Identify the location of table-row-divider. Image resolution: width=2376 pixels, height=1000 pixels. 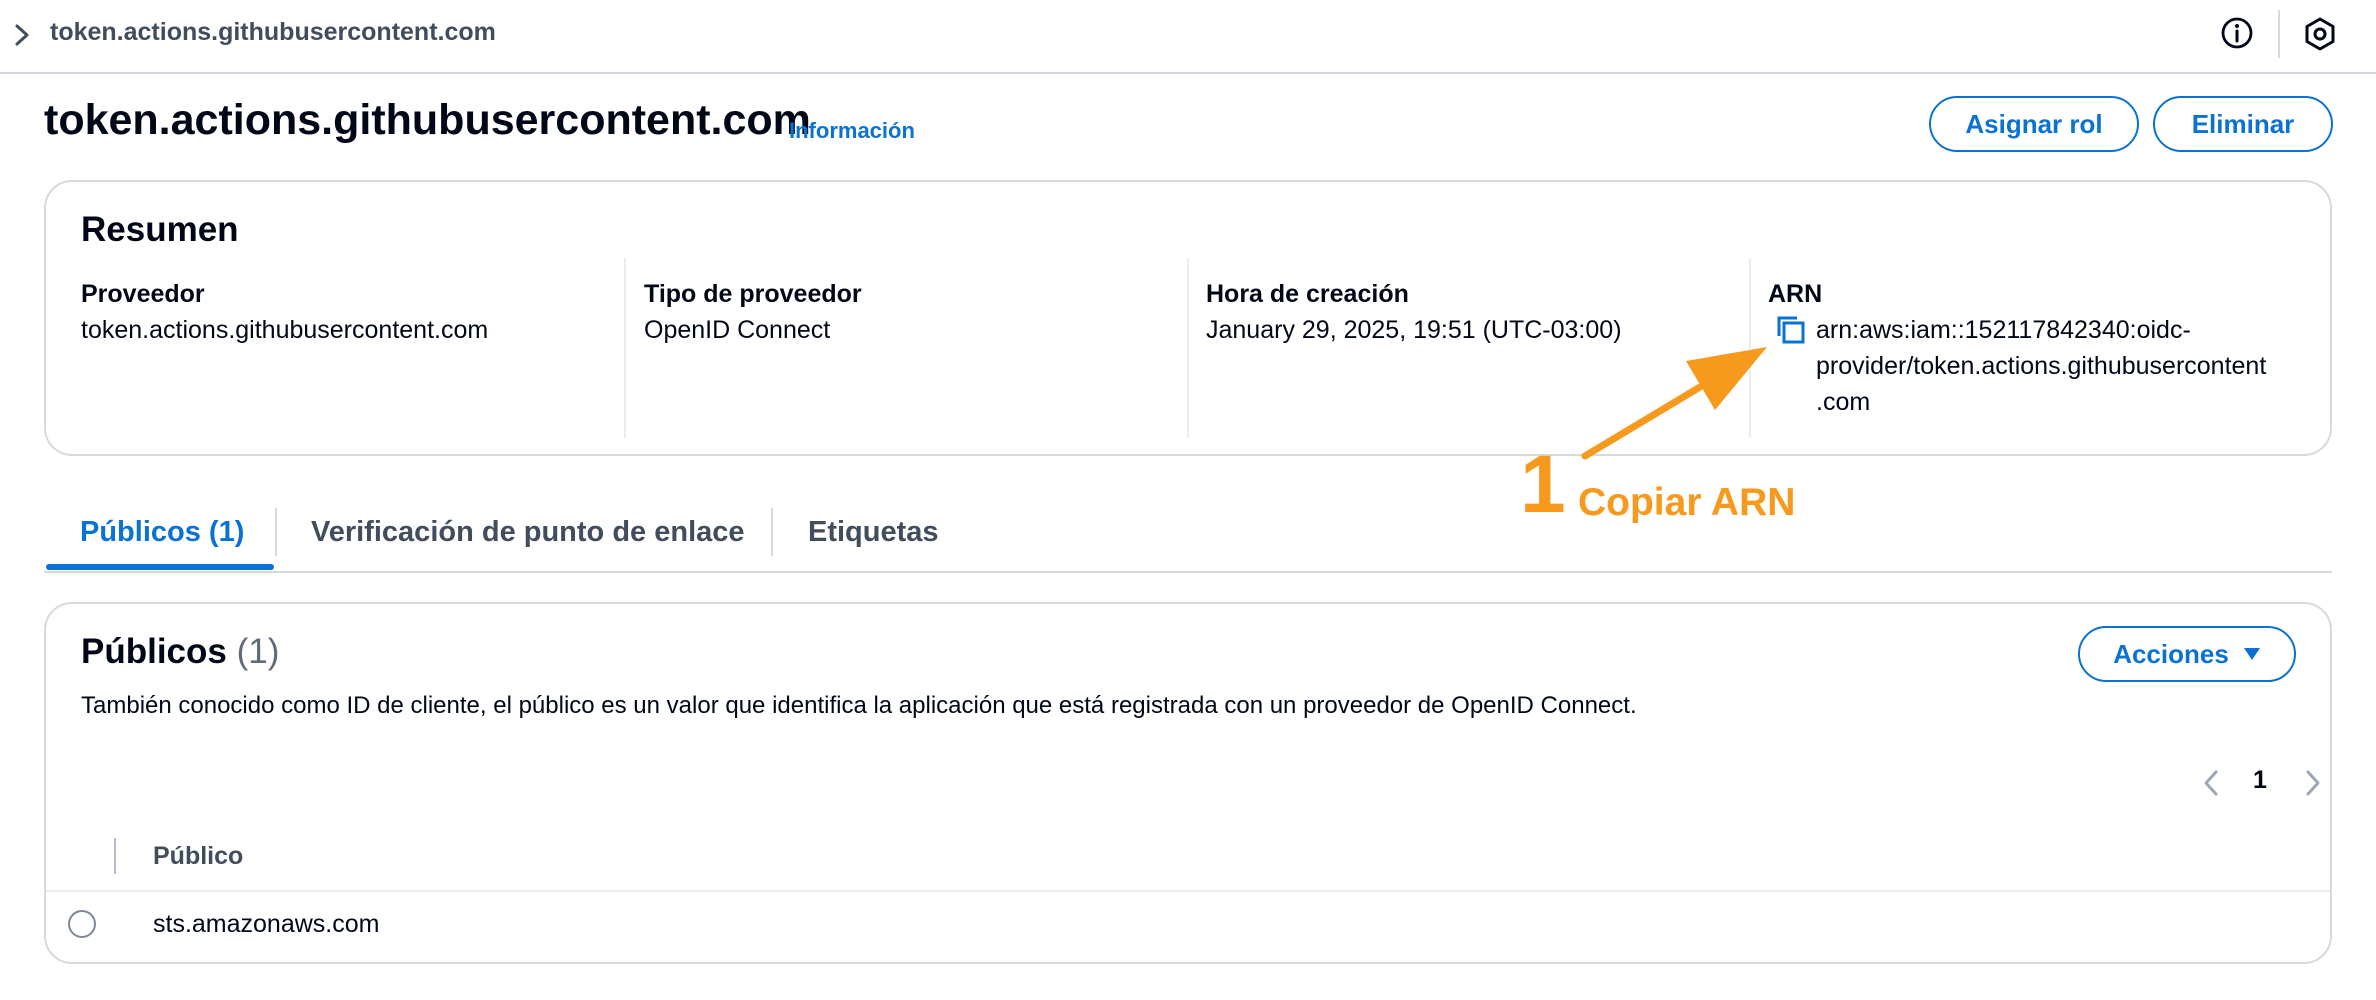
(1188, 891).